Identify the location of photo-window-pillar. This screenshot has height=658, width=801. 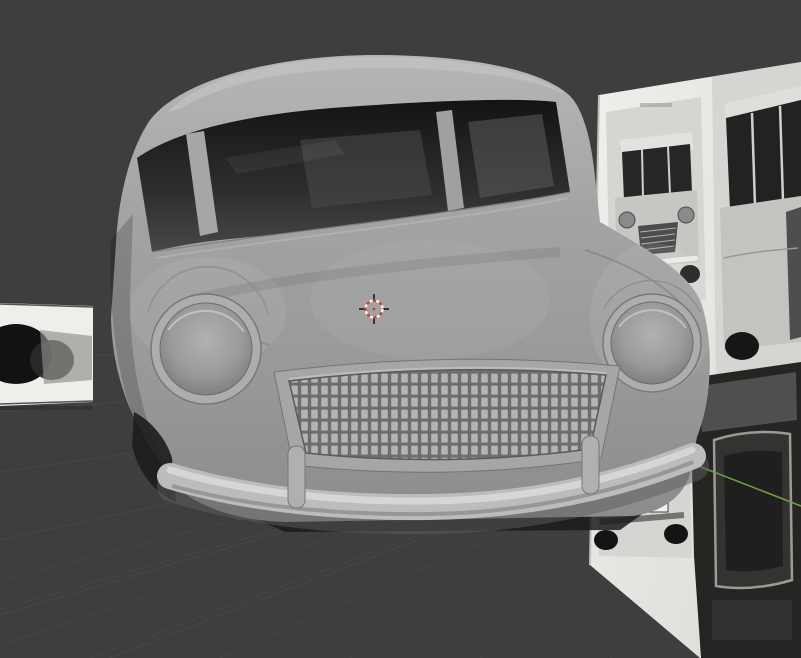
(642, 173).